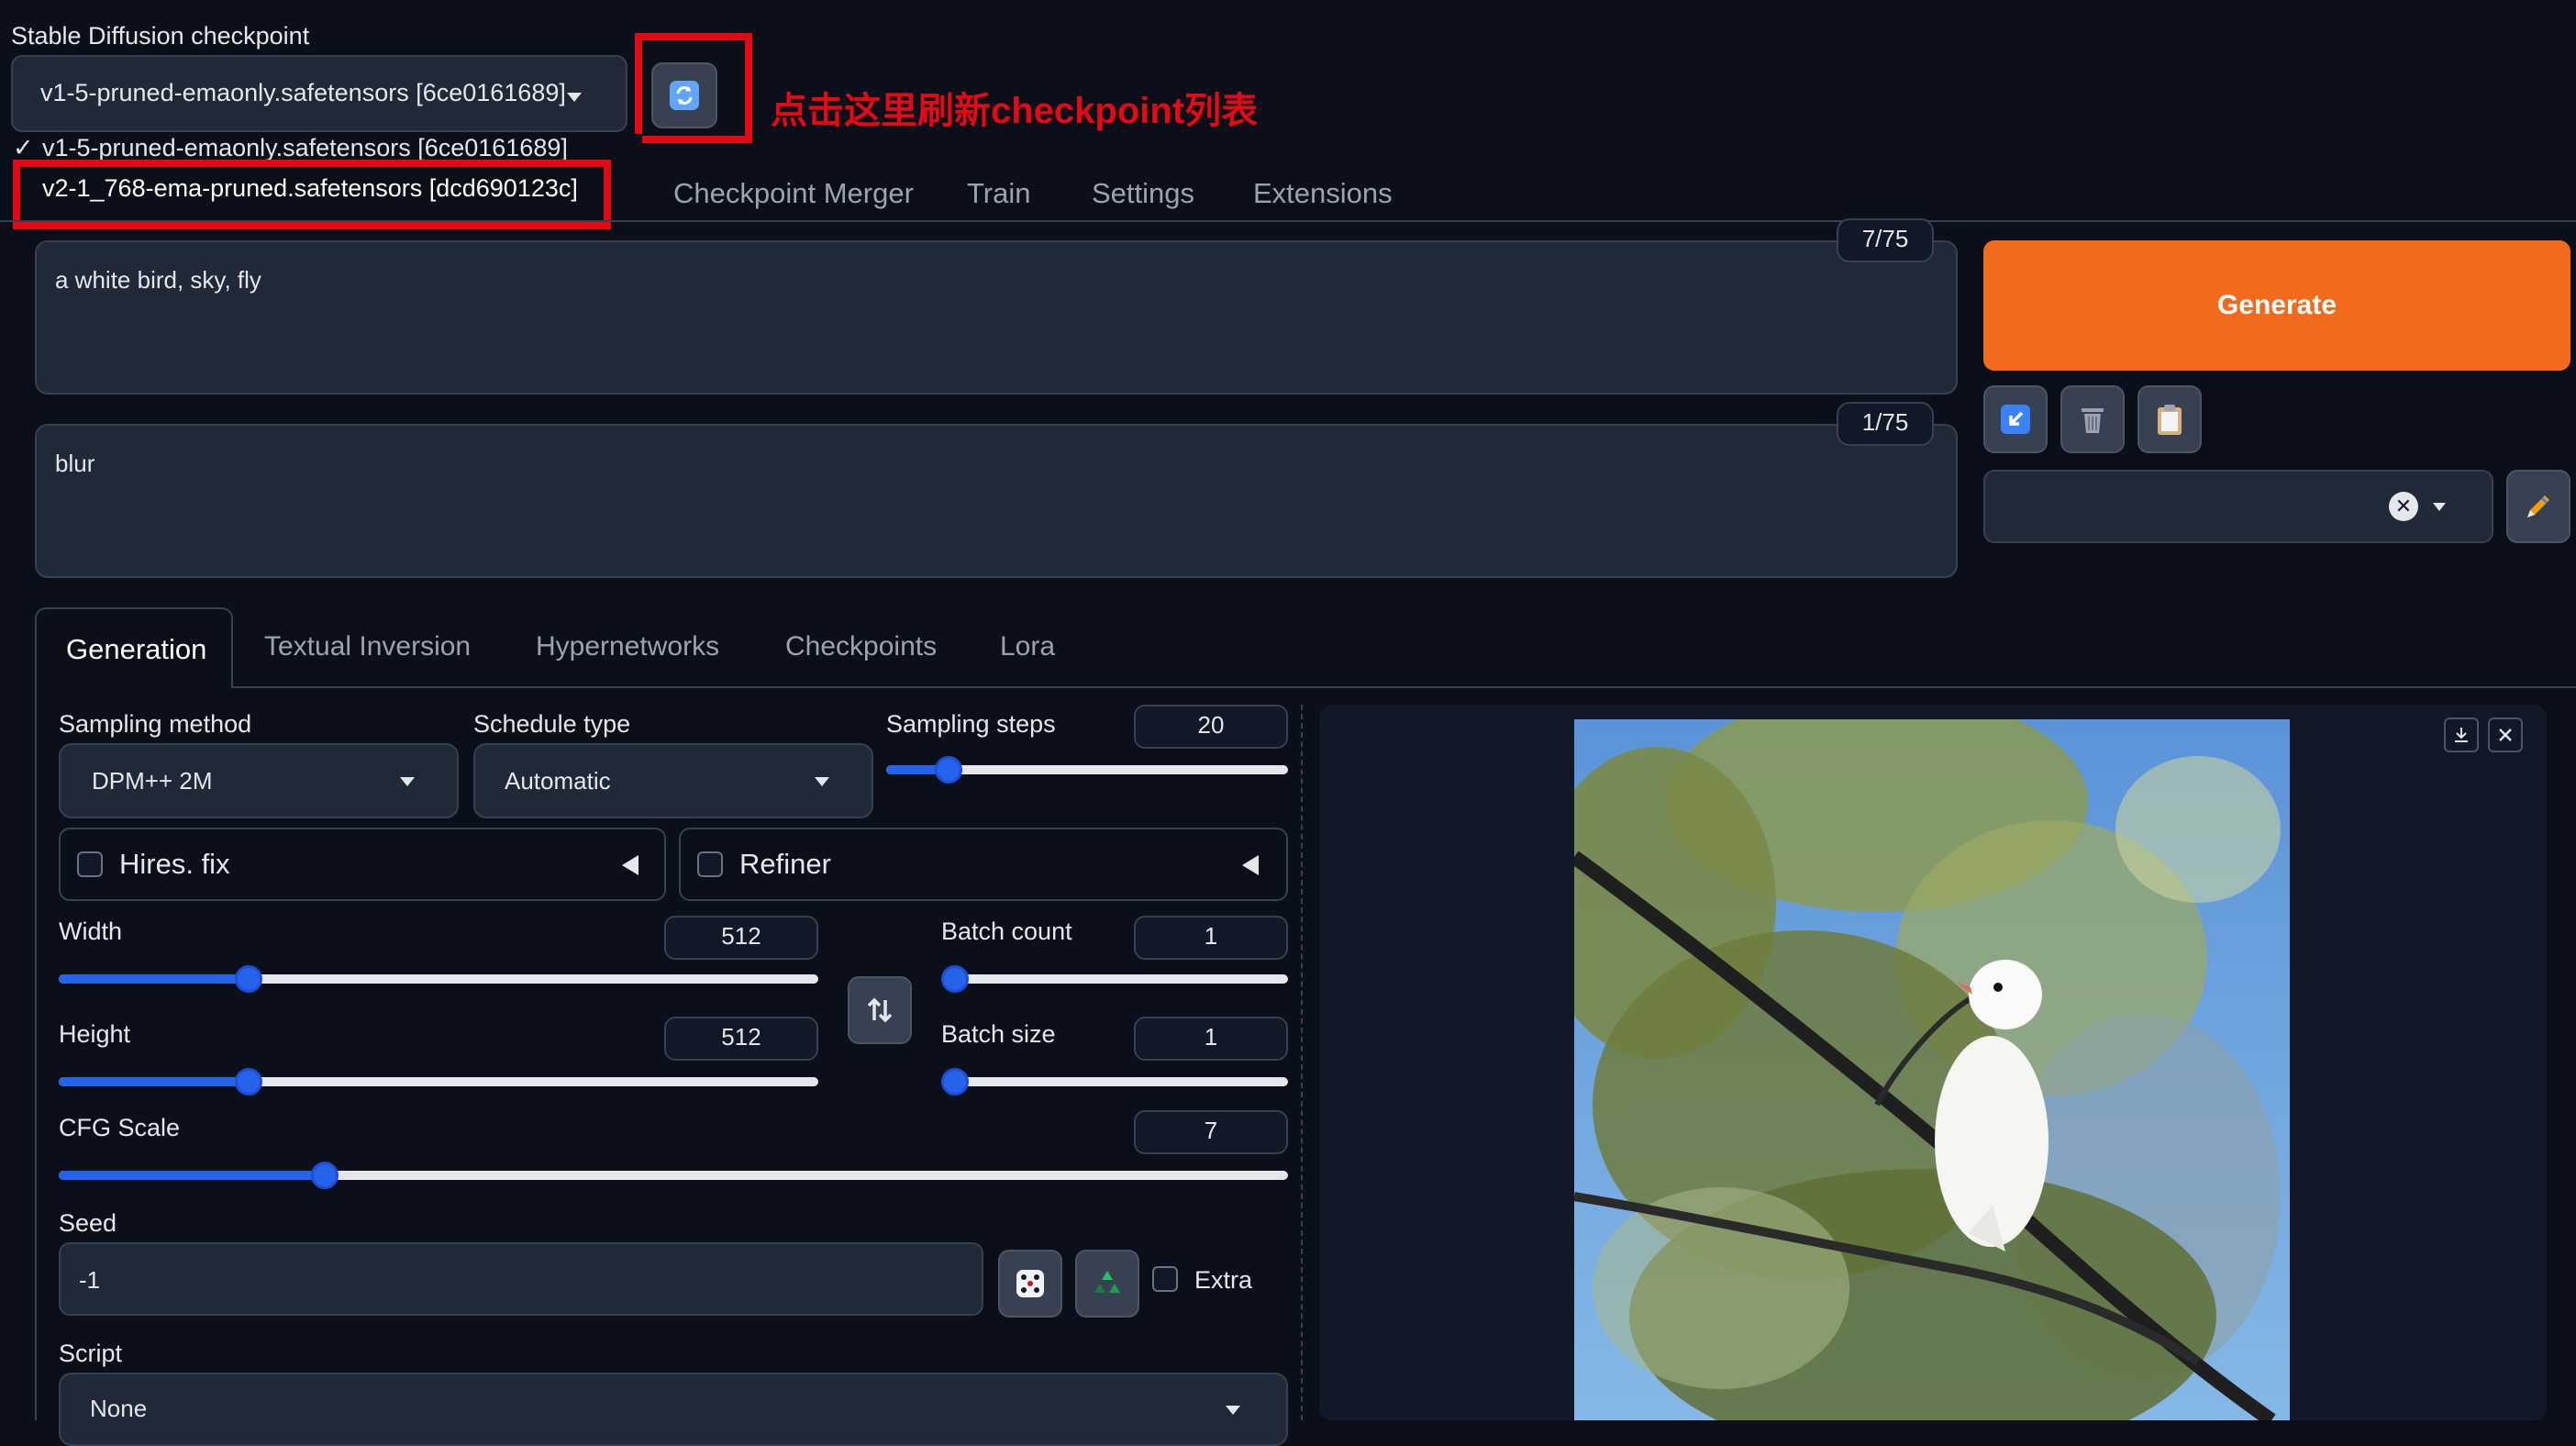 Image resolution: width=2576 pixels, height=1446 pixels. Describe the element at coordinates (1211, 938) in the screenshot. I see `batch-count-input: 1` at that location.